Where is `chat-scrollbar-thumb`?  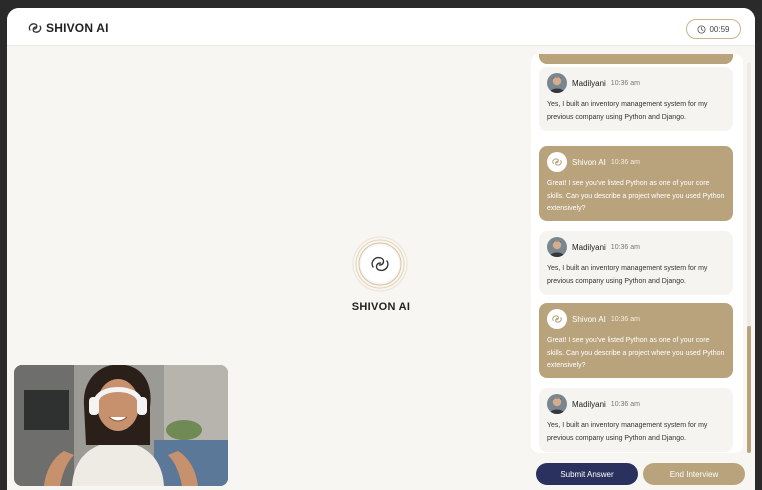 chat-scrollbar-thumb is located at coordinates (749, 389).